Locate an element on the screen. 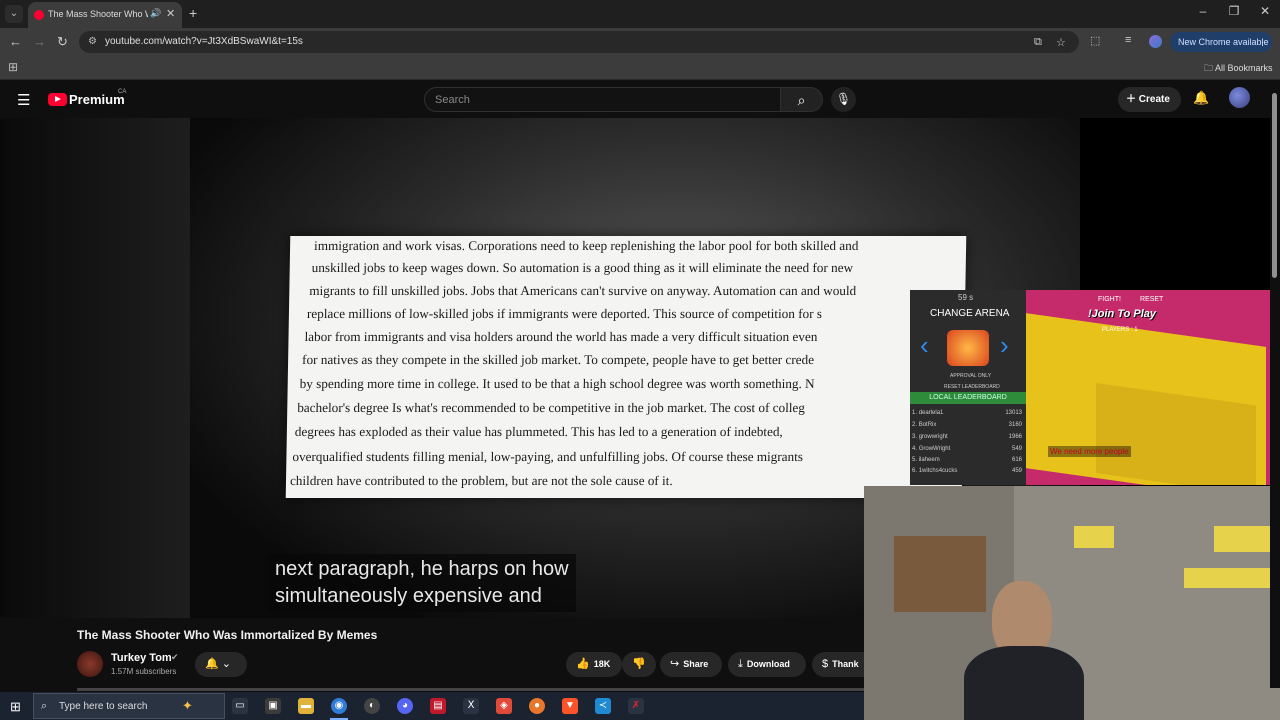 The image size is (1280, 720). horizontal-scrollbar is located at coordinates (470, 689).